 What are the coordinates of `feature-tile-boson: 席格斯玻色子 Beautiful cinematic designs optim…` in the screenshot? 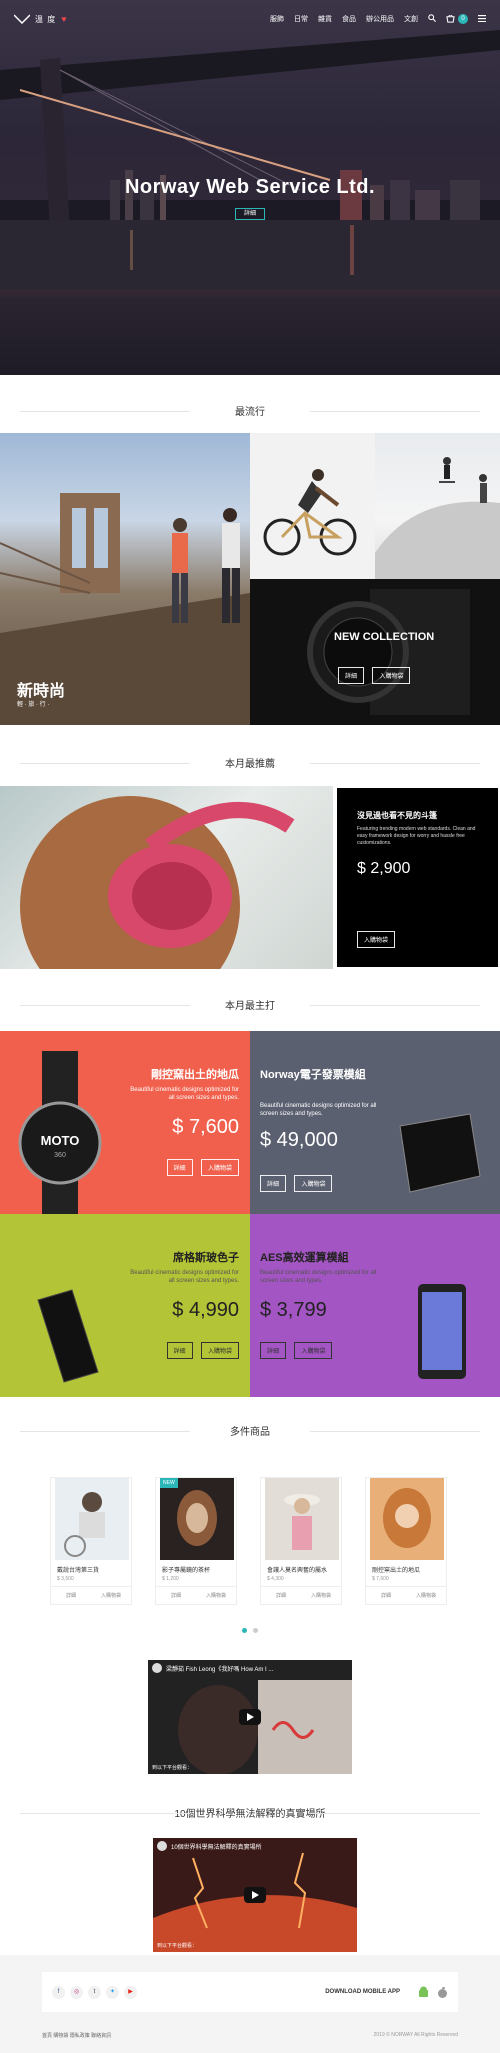 It's located at (125, 1305).